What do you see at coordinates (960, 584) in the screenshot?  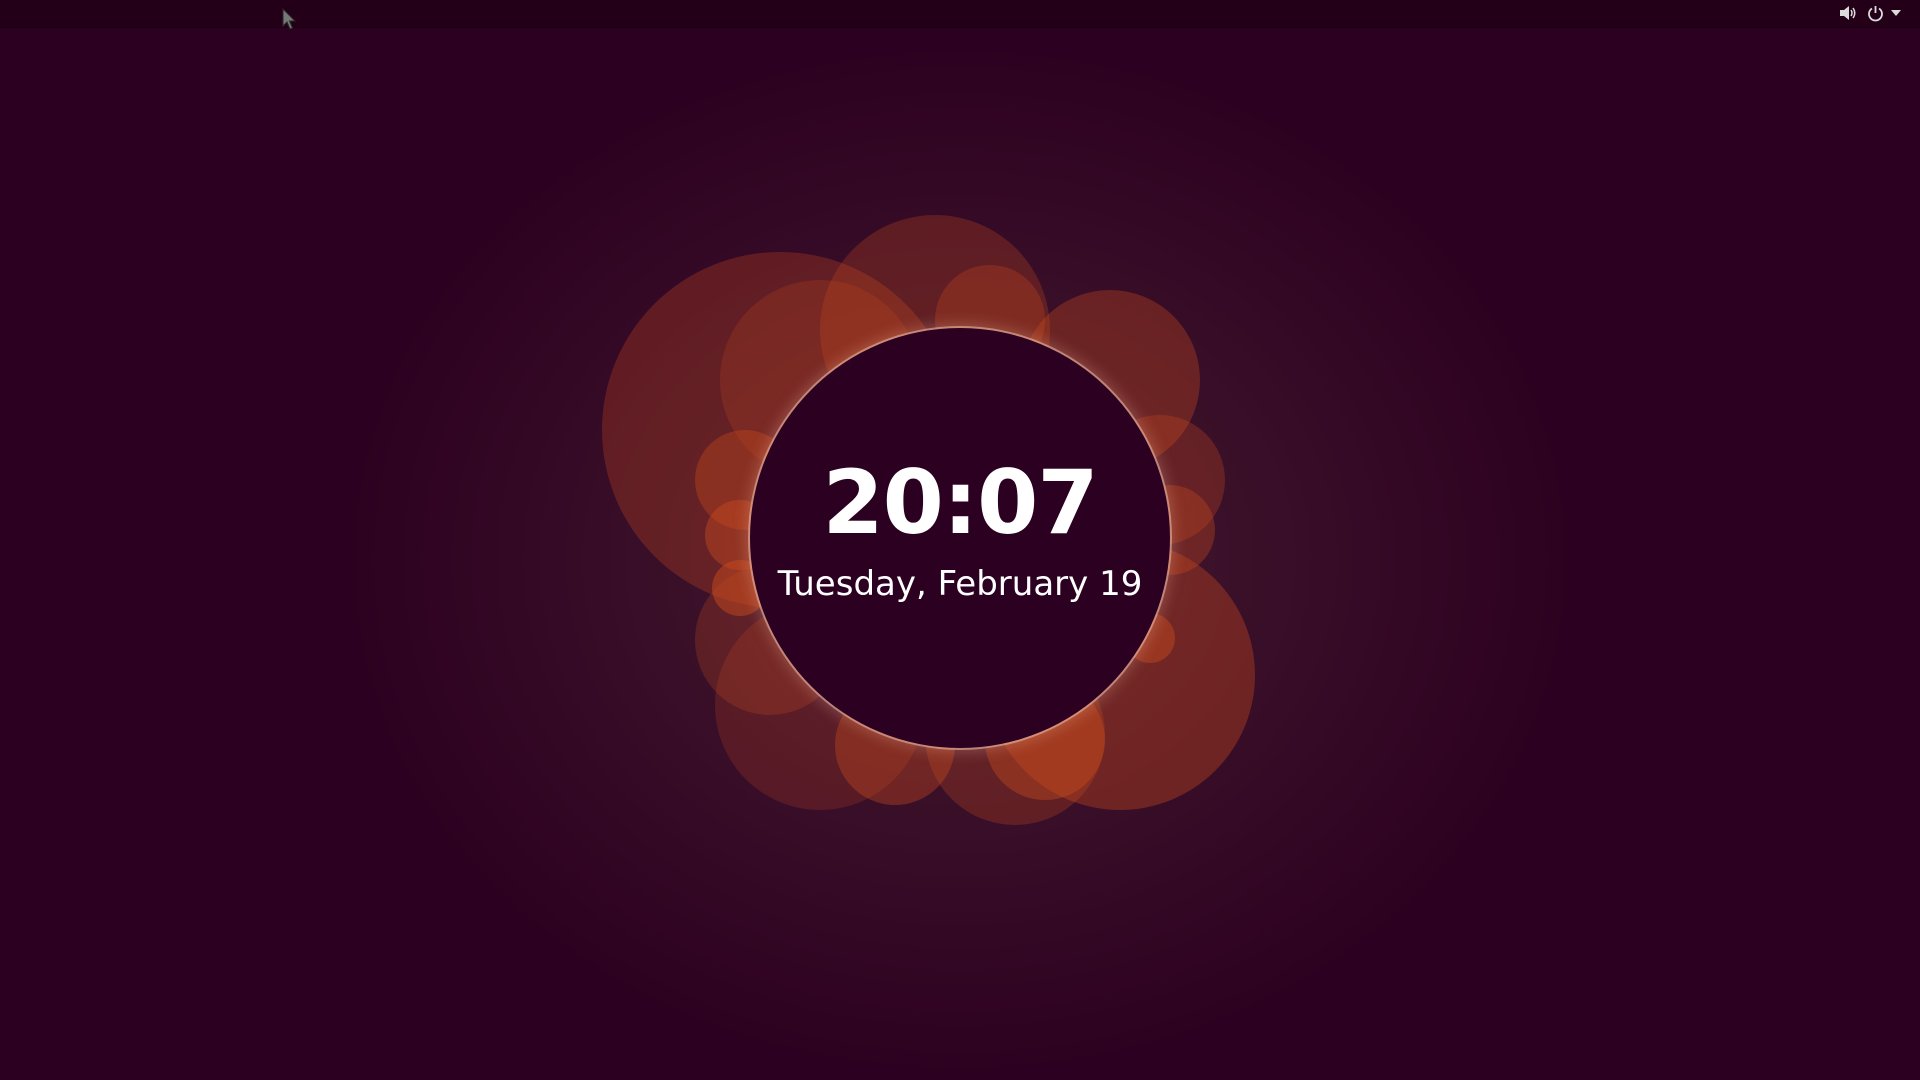 I see `clock-date: Tuesday, February 19` at bounding box center [960, 584].